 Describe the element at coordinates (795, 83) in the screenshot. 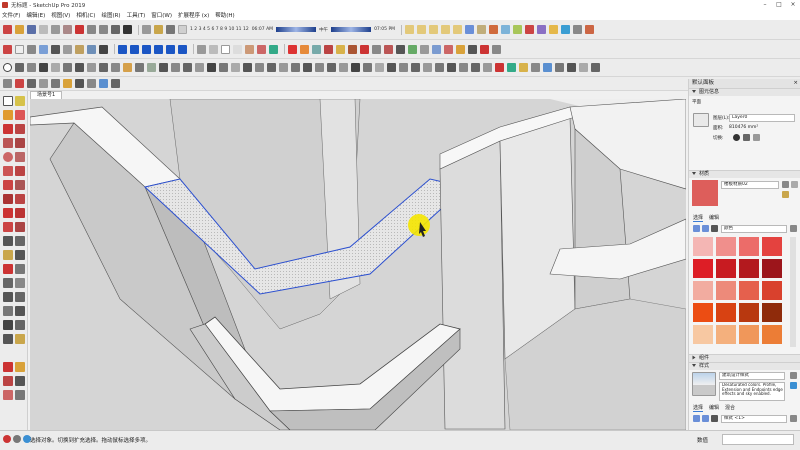

I see `tray-close-icon: ×` at that location.